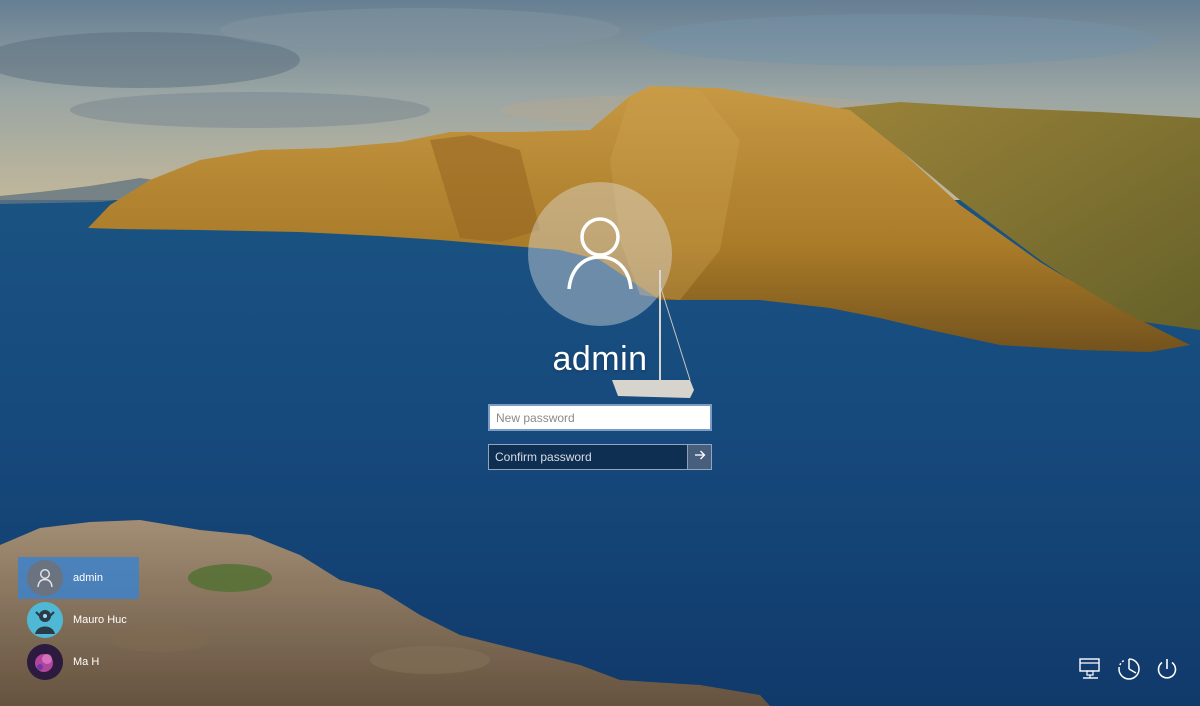 This screenshot has width=1200, height=706. I want to click on ease-of-access-button, so click(1129, 671).